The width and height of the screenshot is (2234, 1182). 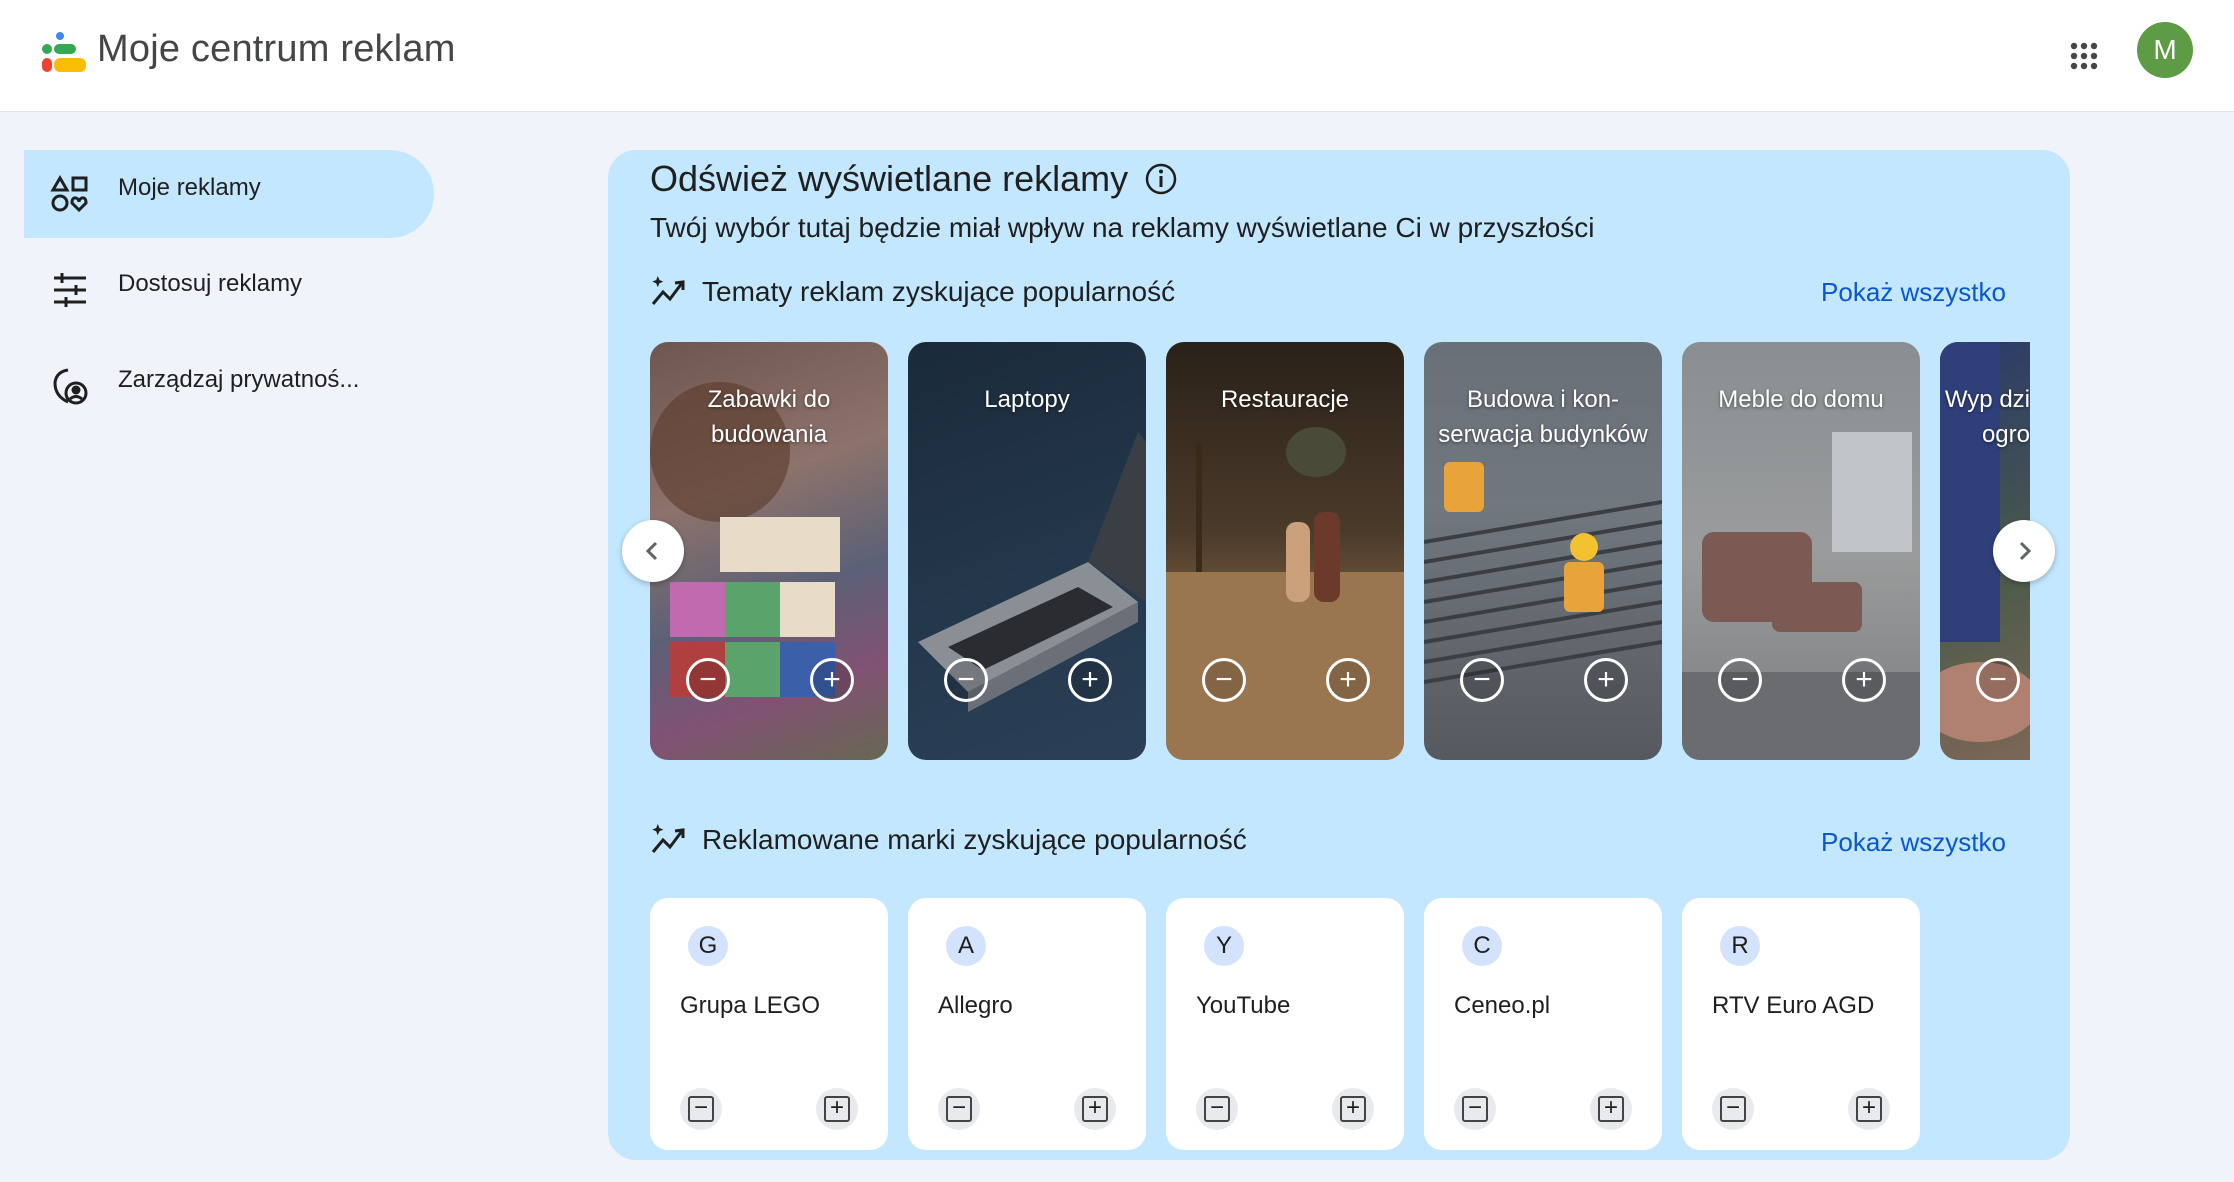 What do you see at coordinates (1117, 56) in the screenshot?
I see `top-app-bar: Moje centrum reklam M` at bounding box center [1117, 56].